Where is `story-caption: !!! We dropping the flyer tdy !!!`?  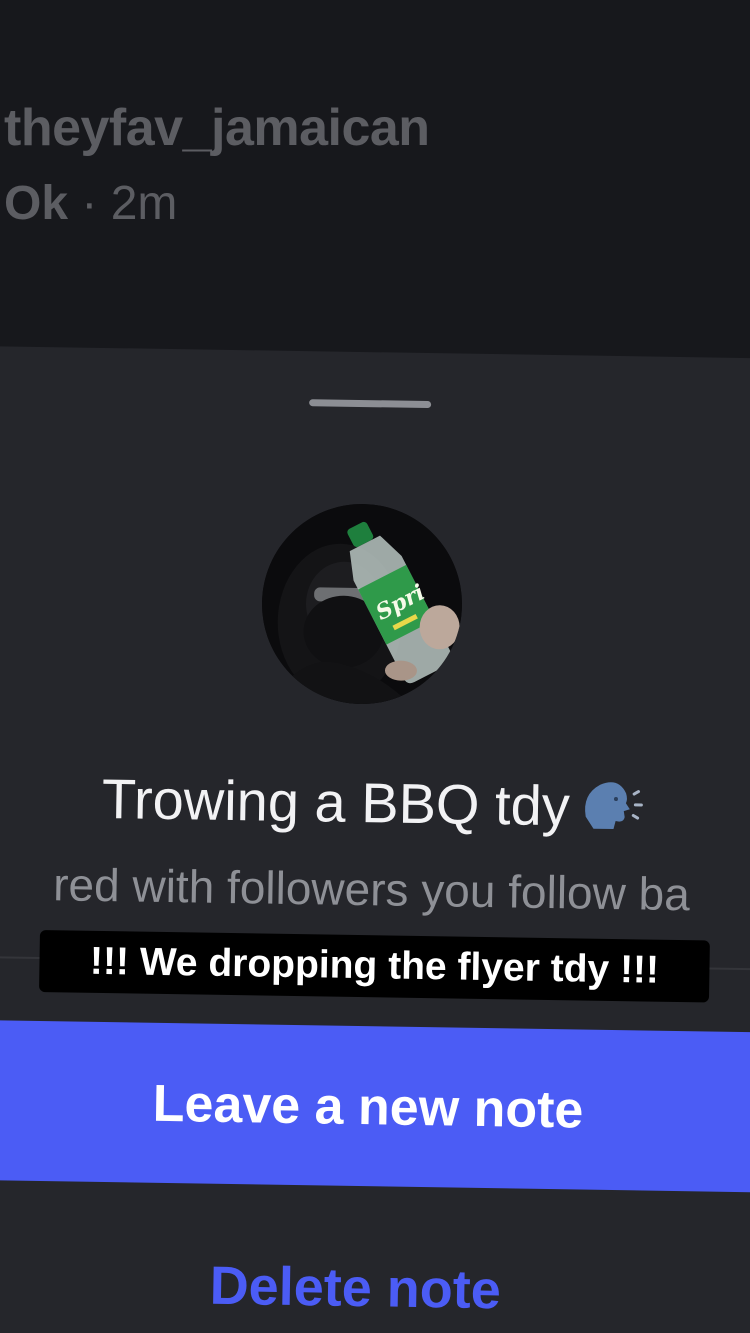
story-caption: !!! We dropping the flyer tdy !!! is located at coordinates (374, 966).